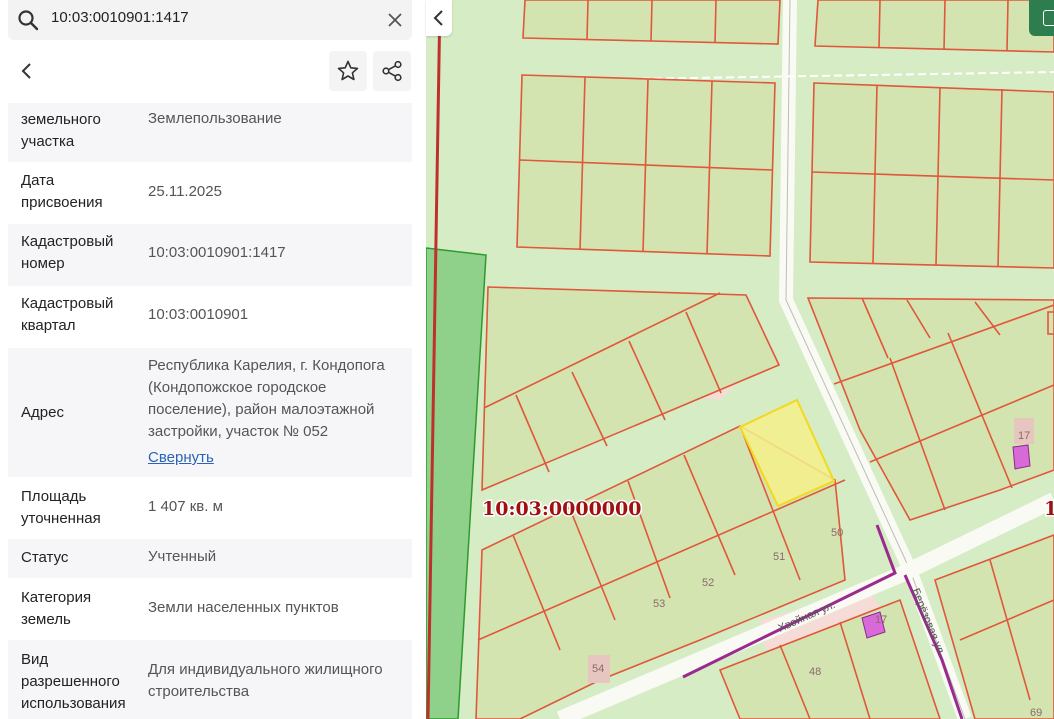  I want to click on search-input: 10:03:0010901:1417, so click(120, 17).